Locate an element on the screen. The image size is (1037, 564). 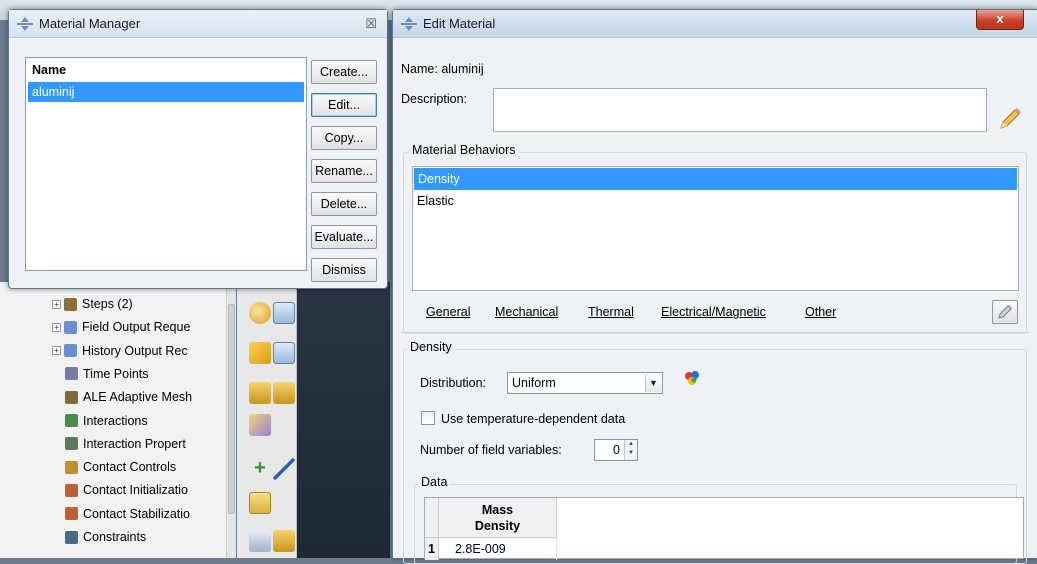
data-group-label: Data is located at coordinates (434, 482).